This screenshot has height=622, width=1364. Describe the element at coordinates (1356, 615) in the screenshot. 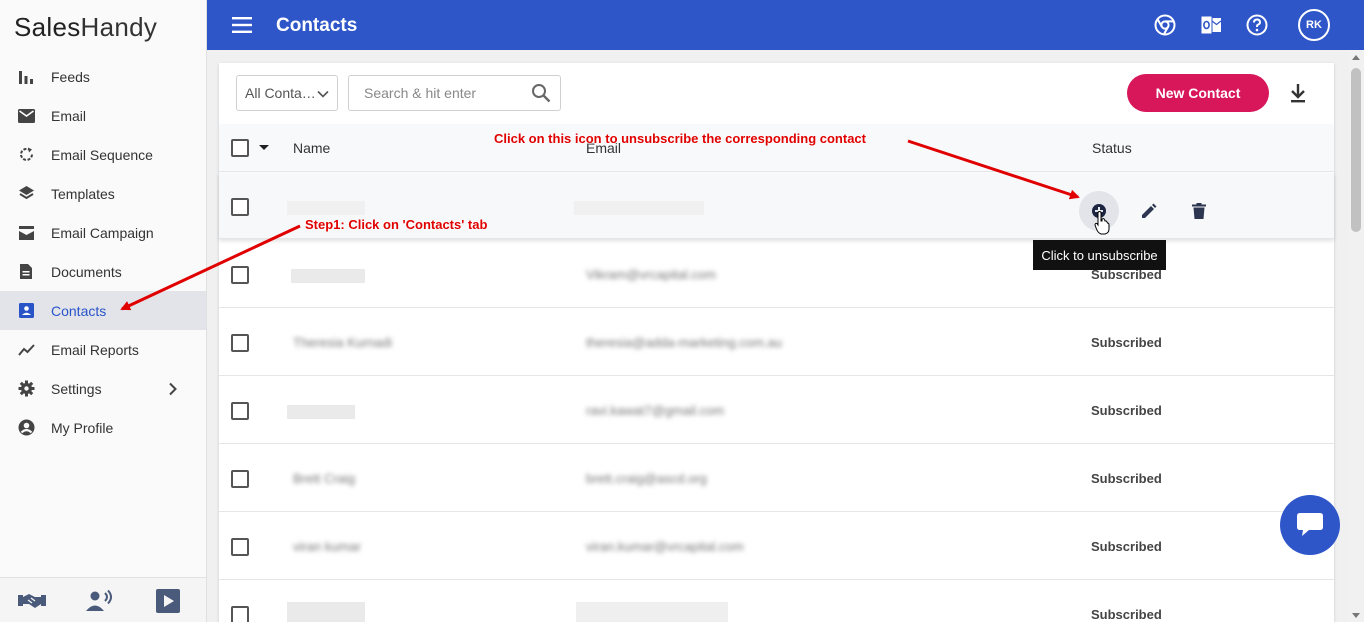

I see `scroll-down-arrow-icon` at that location.